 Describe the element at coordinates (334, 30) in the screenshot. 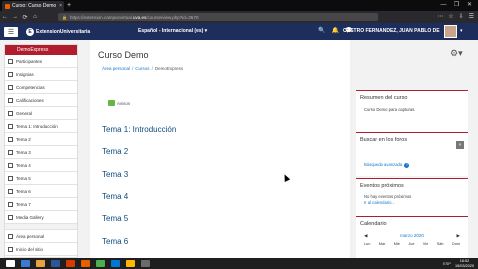

I see `notifications-icon: 🔔` at that location.